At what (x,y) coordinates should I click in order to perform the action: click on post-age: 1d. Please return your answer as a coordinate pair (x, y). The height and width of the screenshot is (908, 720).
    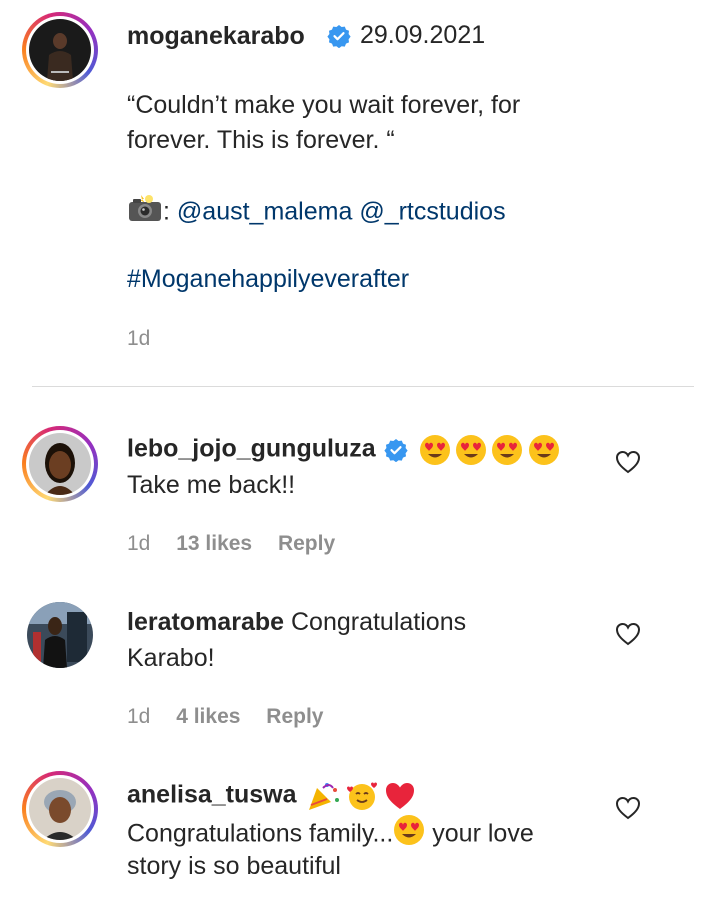
    Looking at the image, I should click on (139, 338).